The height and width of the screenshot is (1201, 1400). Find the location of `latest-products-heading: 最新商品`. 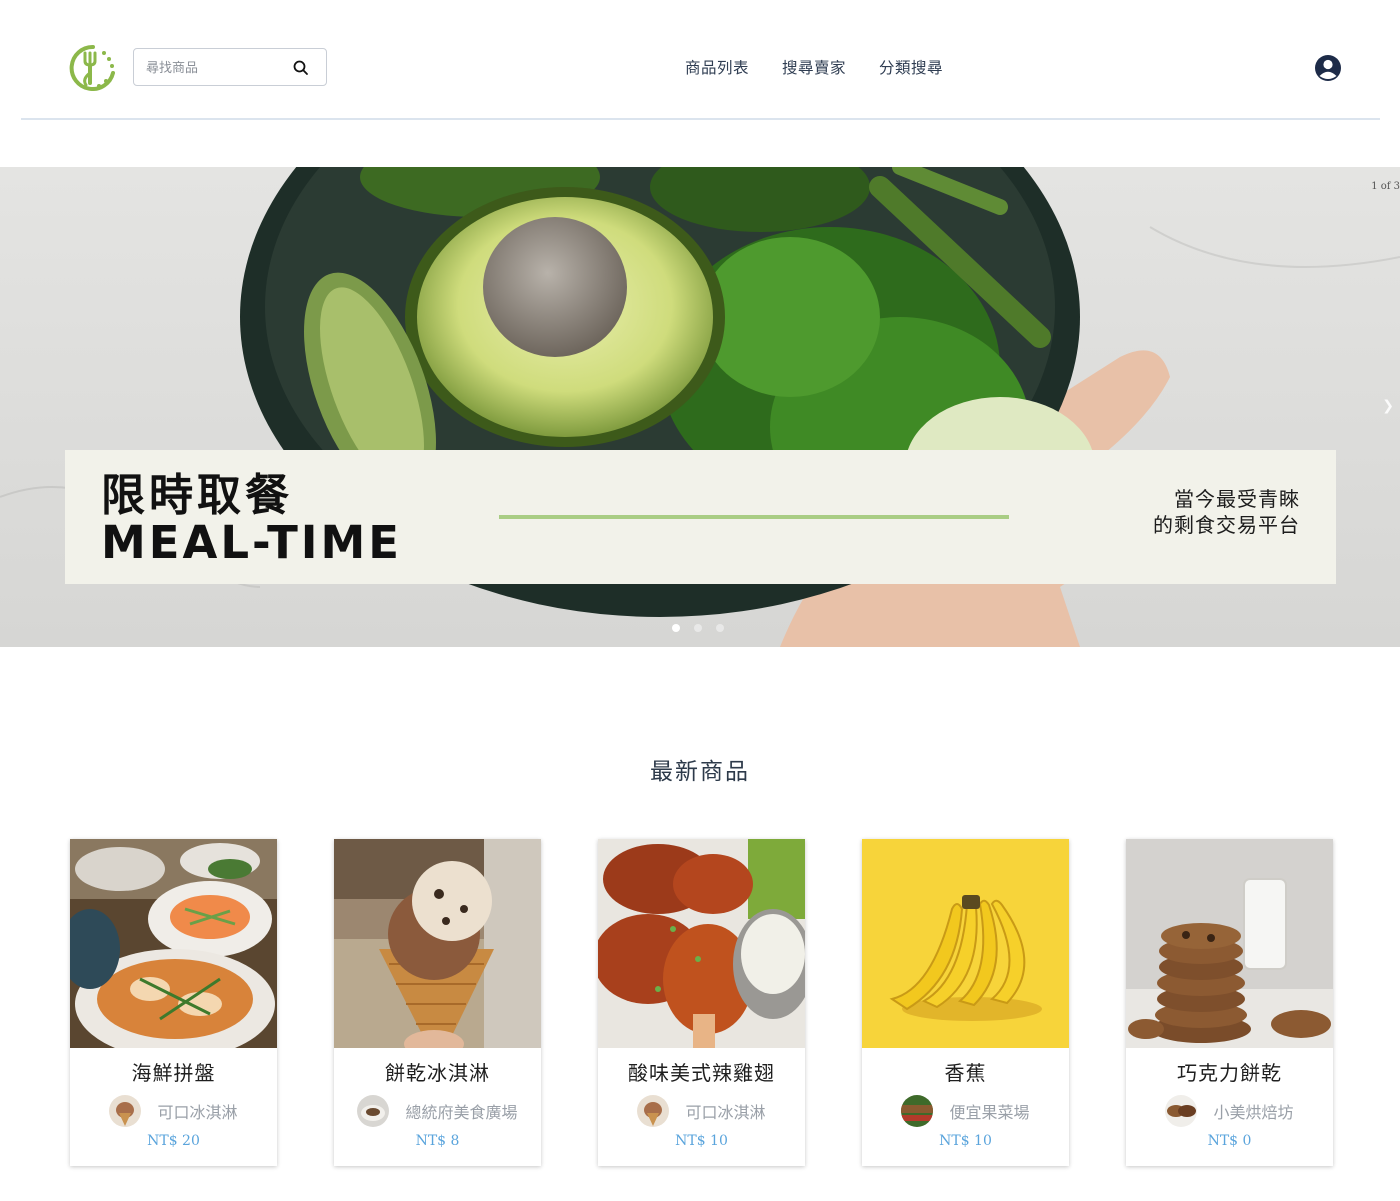

latest-products-heading: 最新商品 is located at coordinates (700, 772).